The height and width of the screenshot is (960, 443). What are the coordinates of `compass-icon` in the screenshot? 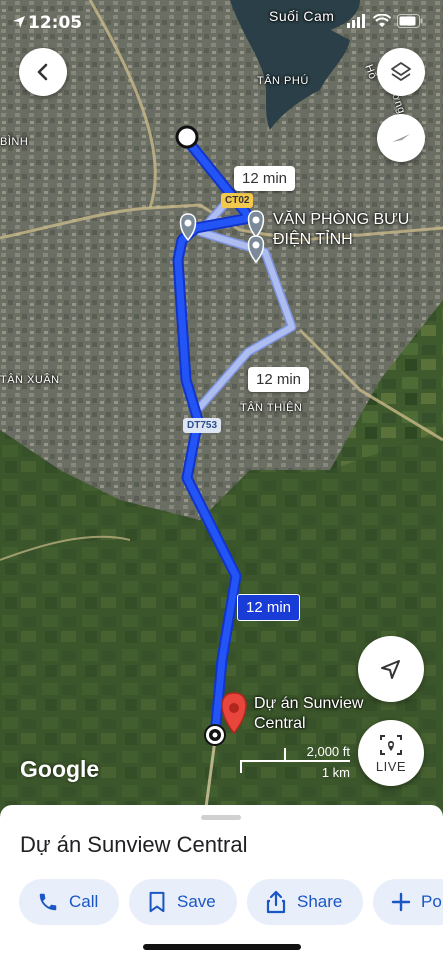 It's located at (401, 138).